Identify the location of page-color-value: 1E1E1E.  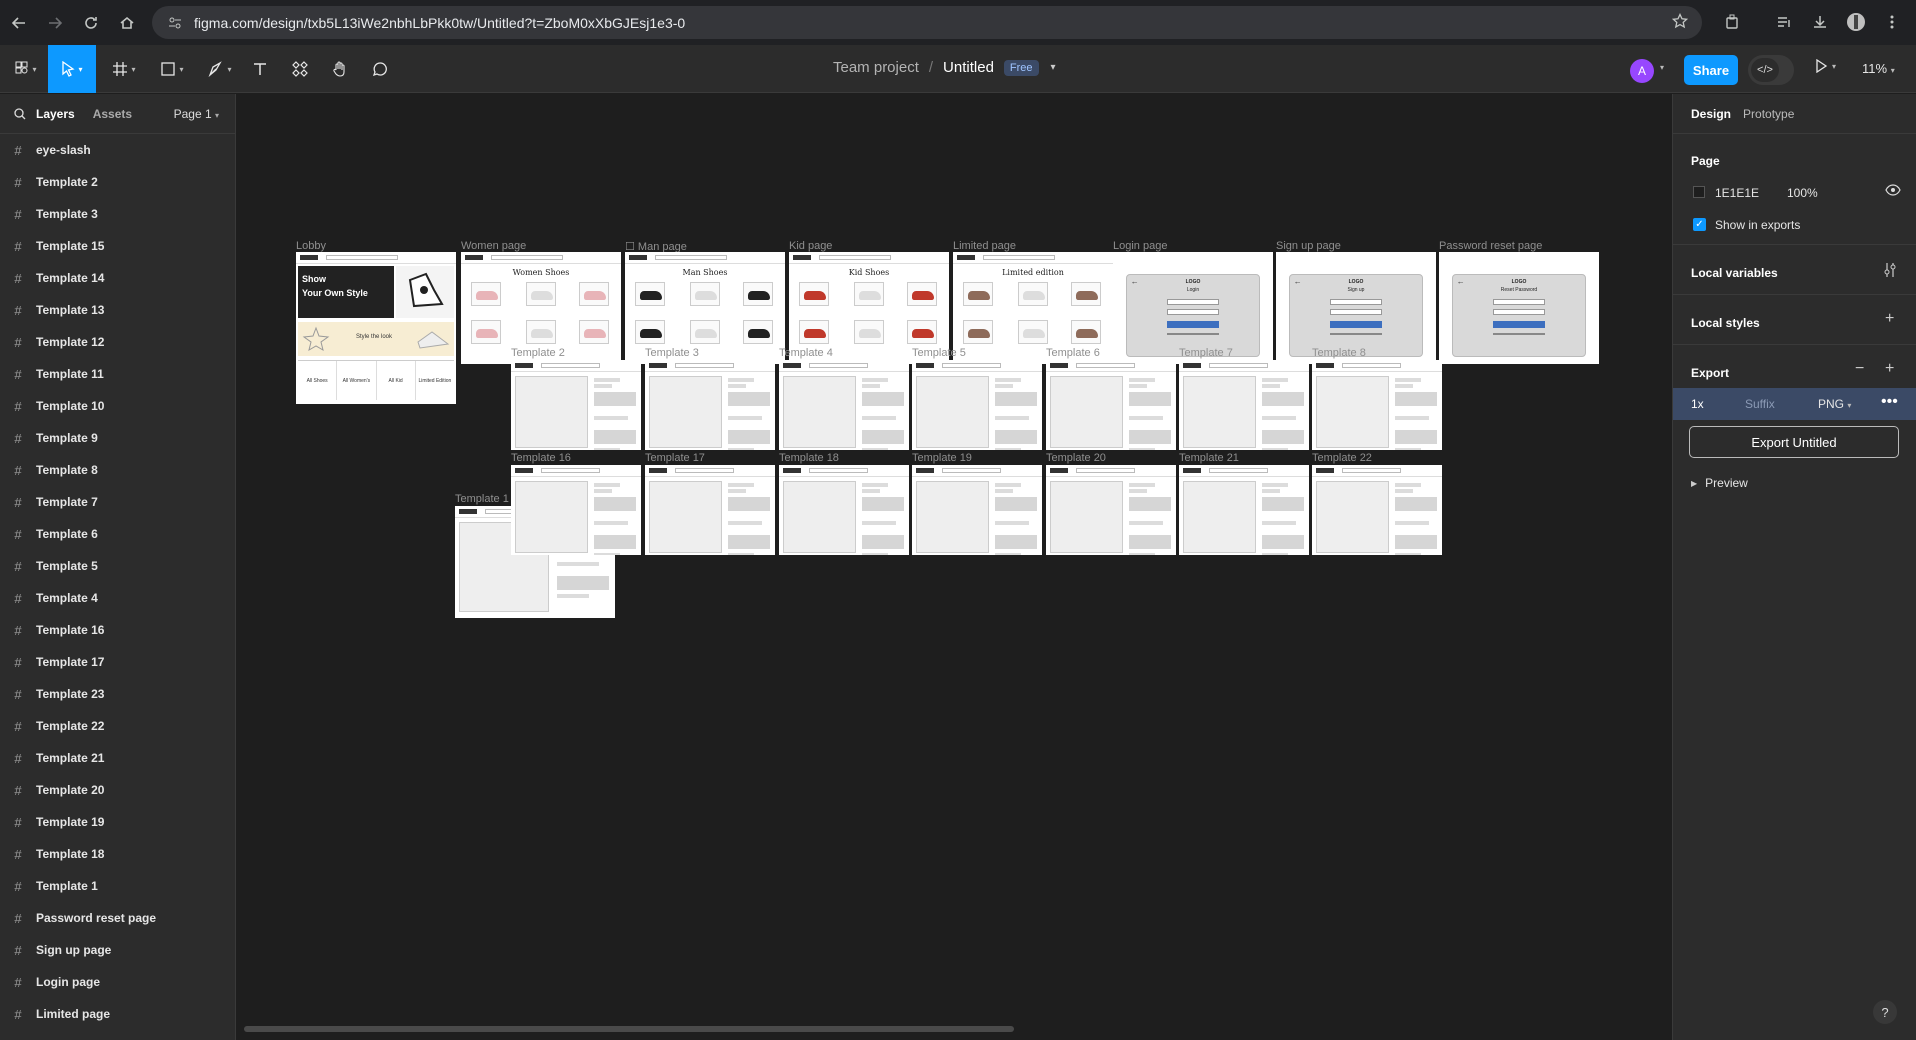
(1737, 193).